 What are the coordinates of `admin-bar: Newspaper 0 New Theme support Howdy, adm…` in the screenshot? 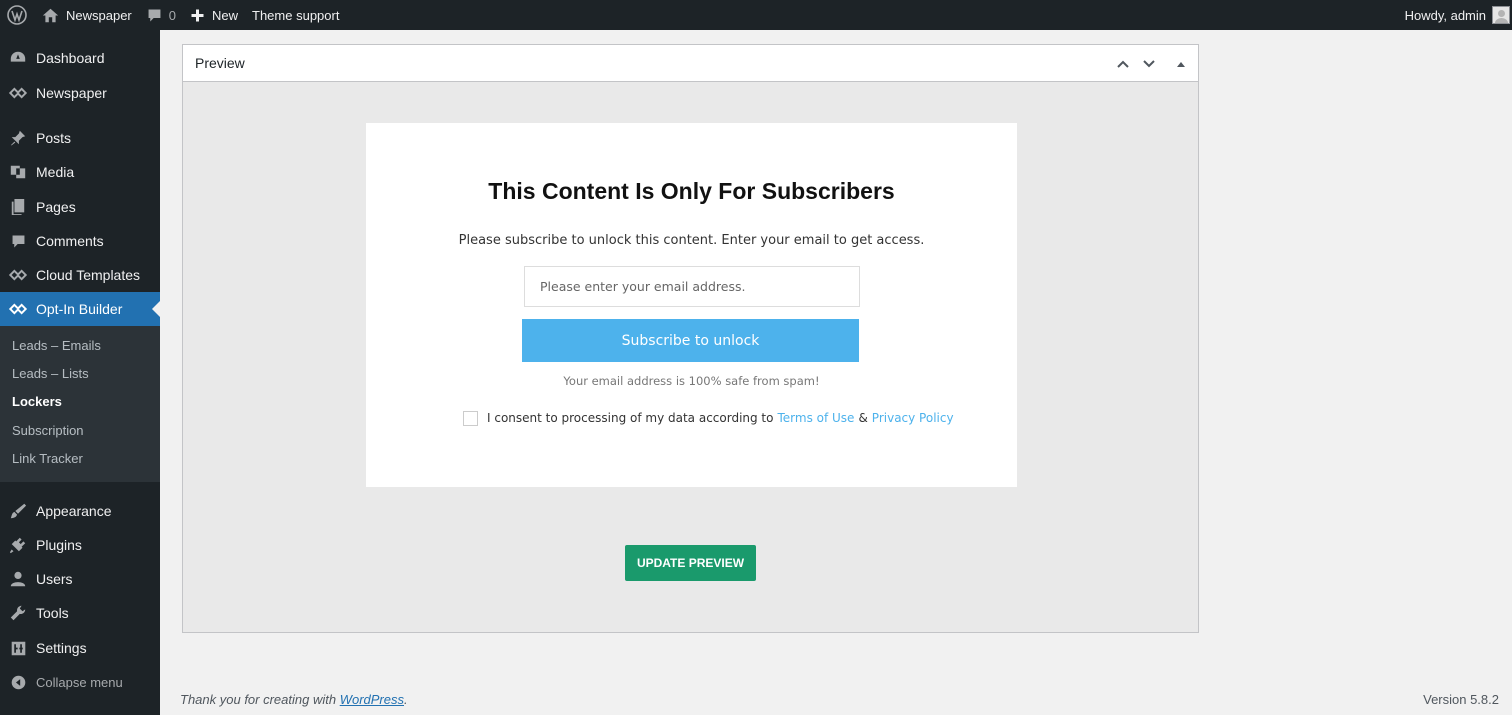 It's located at (756, 15).